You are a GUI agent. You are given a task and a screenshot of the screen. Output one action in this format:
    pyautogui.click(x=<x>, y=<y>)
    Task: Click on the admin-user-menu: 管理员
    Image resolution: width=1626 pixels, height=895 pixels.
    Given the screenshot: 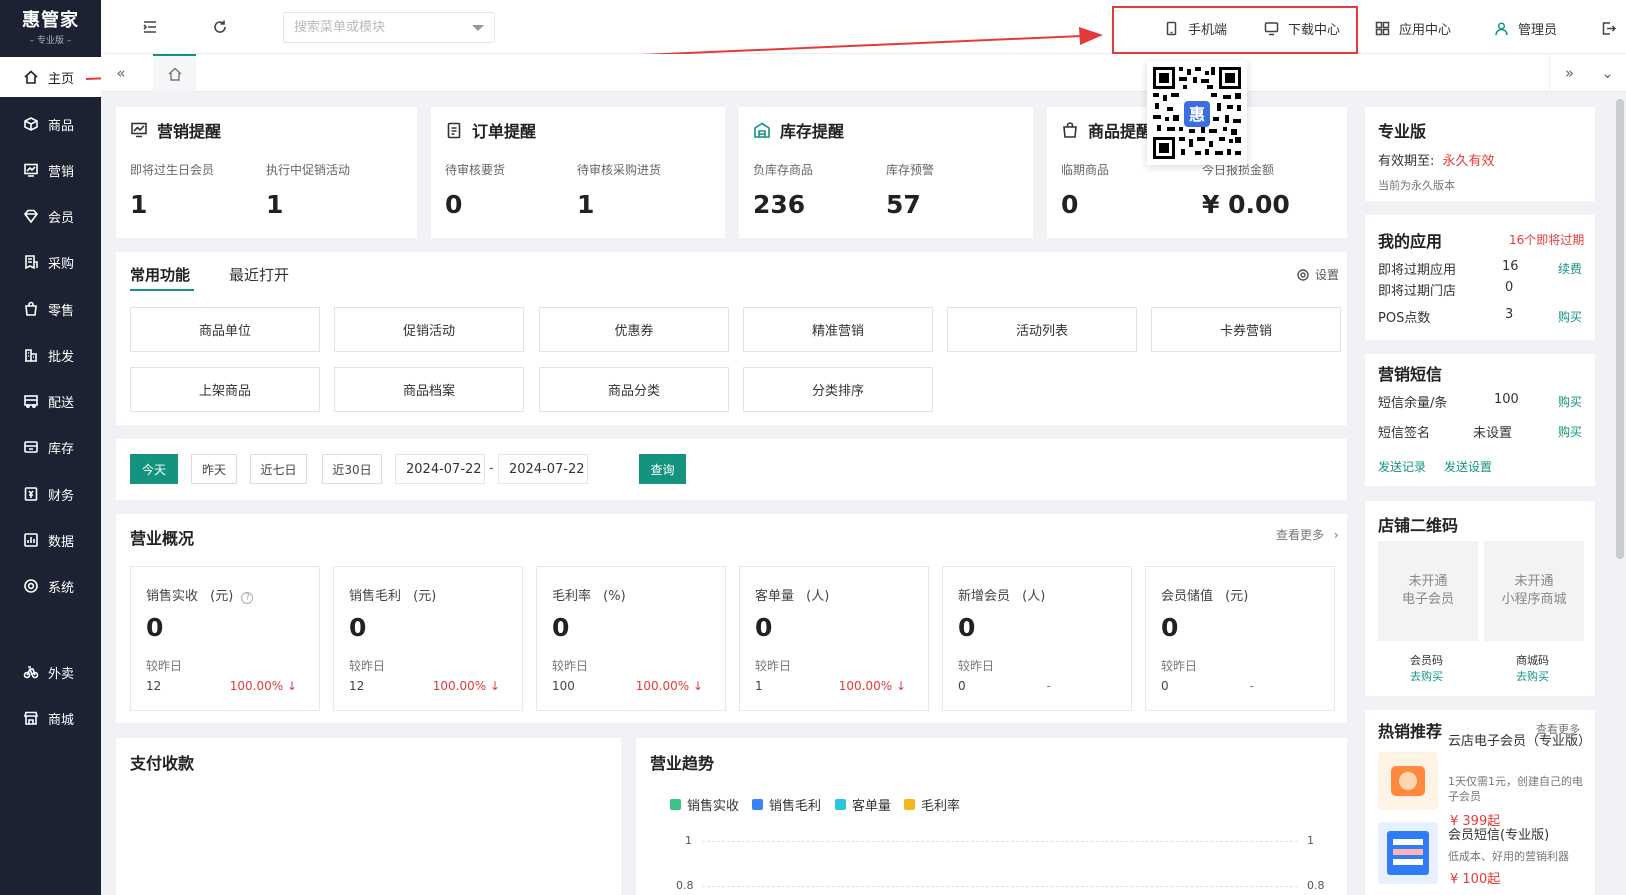 What is the action you would take?
    pyautogui.click(x=1525, y=28)
    